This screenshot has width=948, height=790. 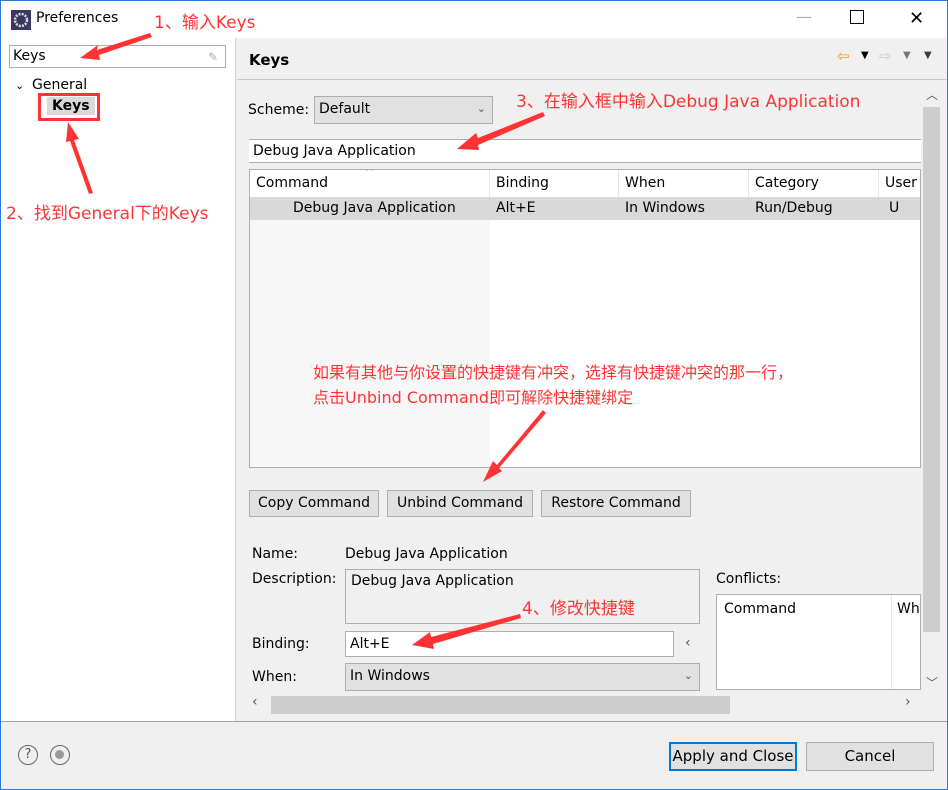 I want to click on arrow-step3, so click(x=501, y=131).